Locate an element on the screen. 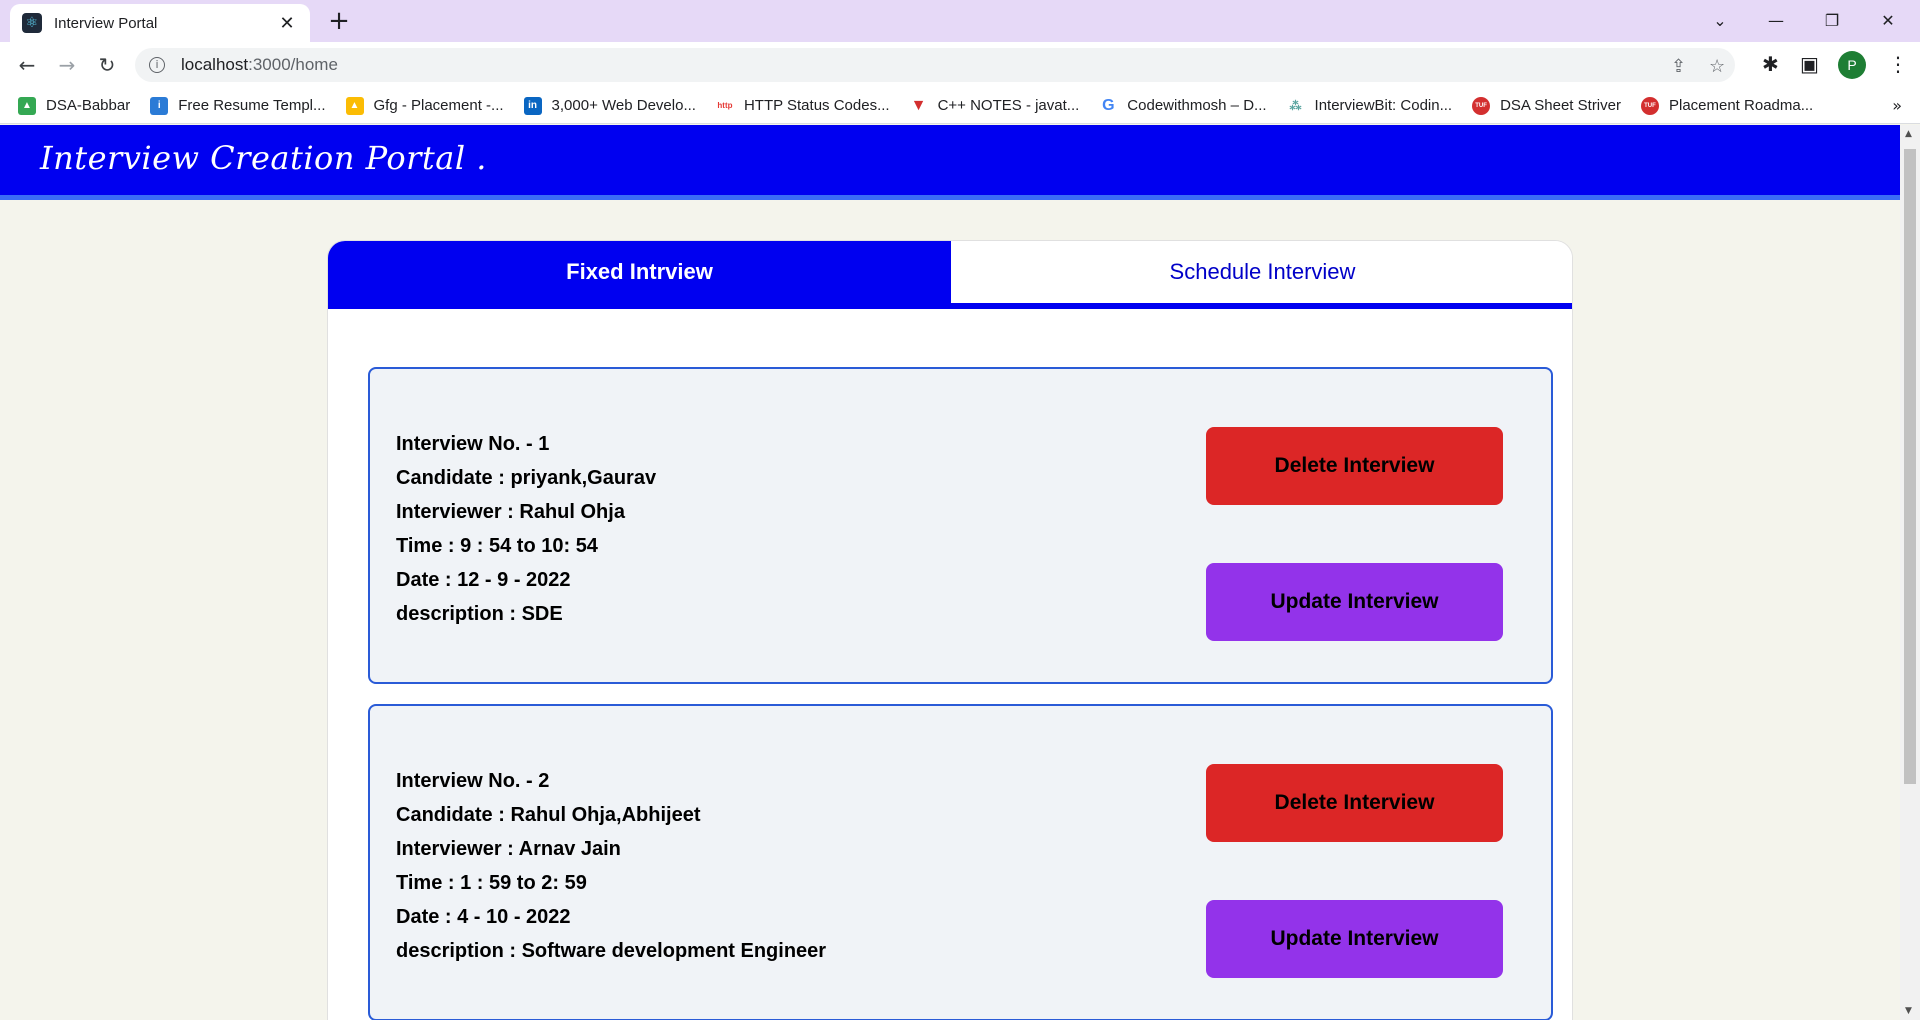 The height and width of the screenshot is (1020, 1920). interview-number: Interview No. - 1 is located at coordinates (473, 444).